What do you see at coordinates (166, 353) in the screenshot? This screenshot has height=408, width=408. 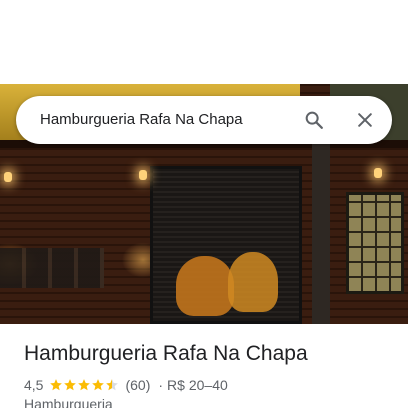 I see `place-title: Hamburgueria Rafa Na Chapa` at bounding box center [166, 353].